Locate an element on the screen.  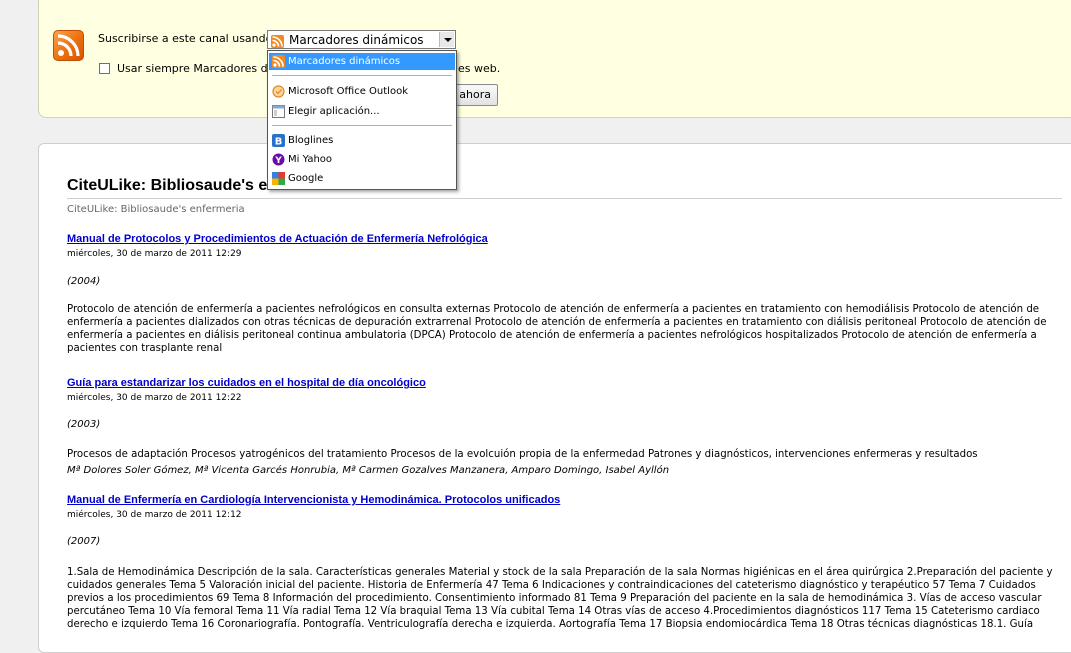
dropdown-option-live-bookmarks: Marcadores dinámicos is located at coordinates (362, 61).